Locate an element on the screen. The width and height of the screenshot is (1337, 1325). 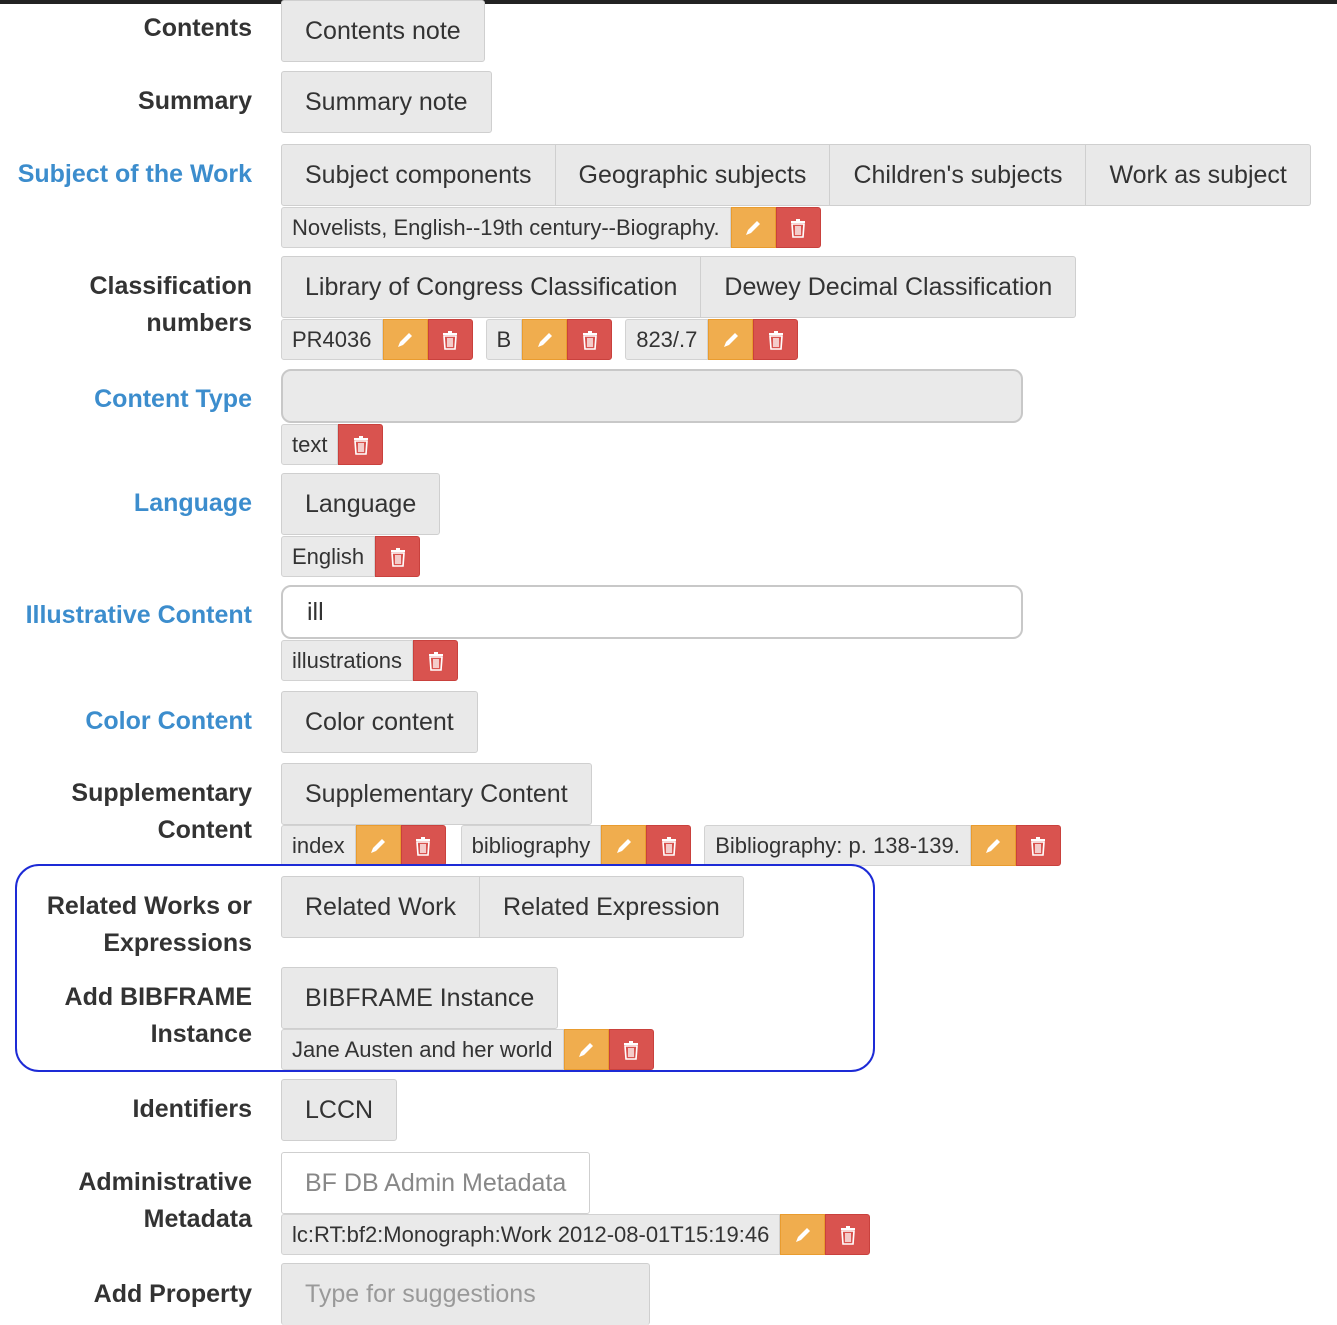
instance-chip: Jane Austen and her world is located at coordinates (422, 1049).